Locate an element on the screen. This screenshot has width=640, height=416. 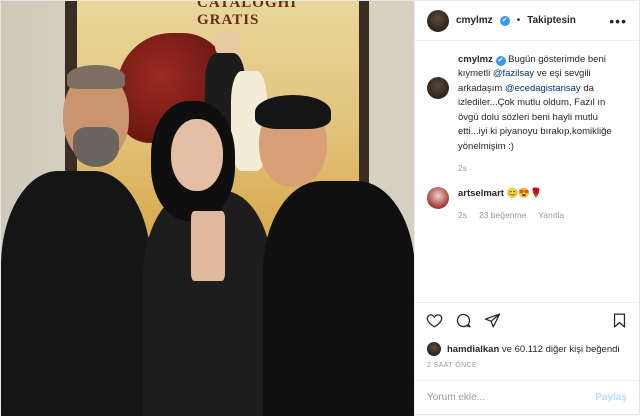
caption-author-avatar is located at coordinates (438, 88).